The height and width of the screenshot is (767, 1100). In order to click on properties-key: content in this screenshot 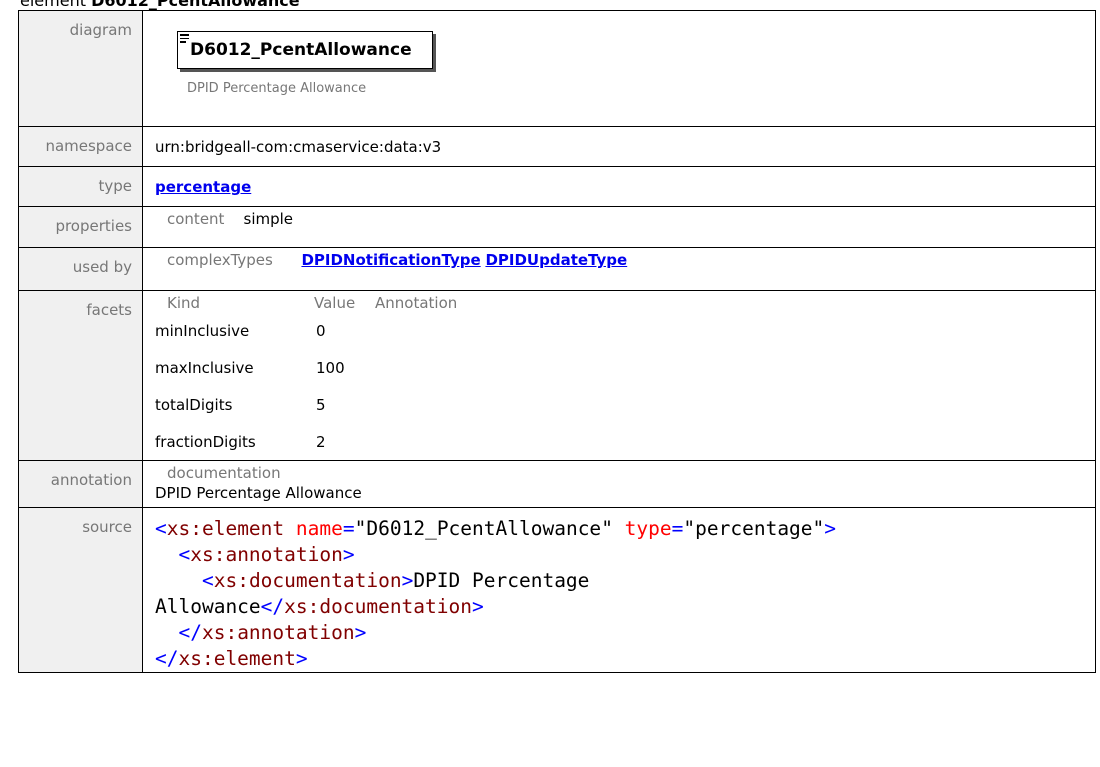, I will do `click(196, 219)`.